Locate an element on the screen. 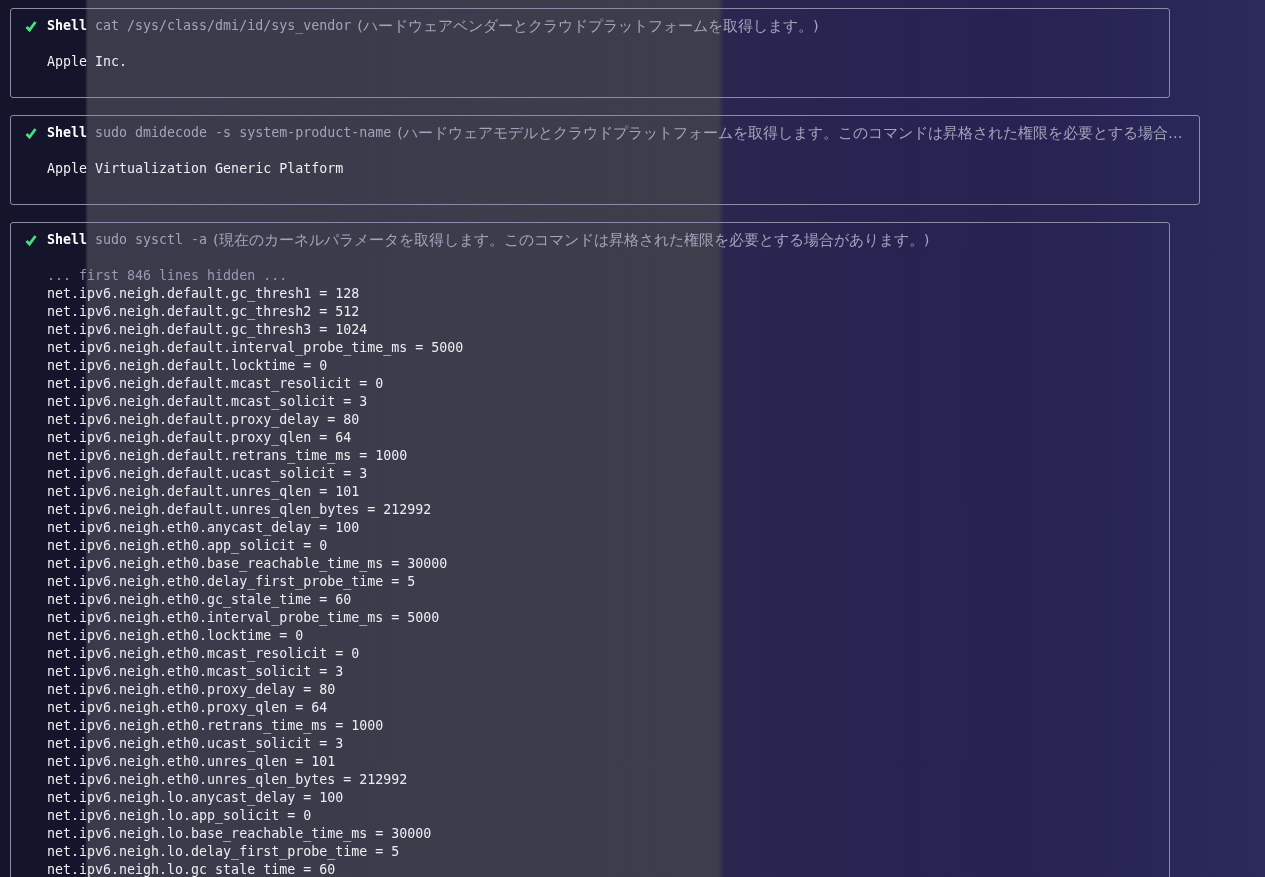 This screenshot has width=1265, height=877. output-line: Apple Virtualization Generic Platform is located at coordinates (195, 169).